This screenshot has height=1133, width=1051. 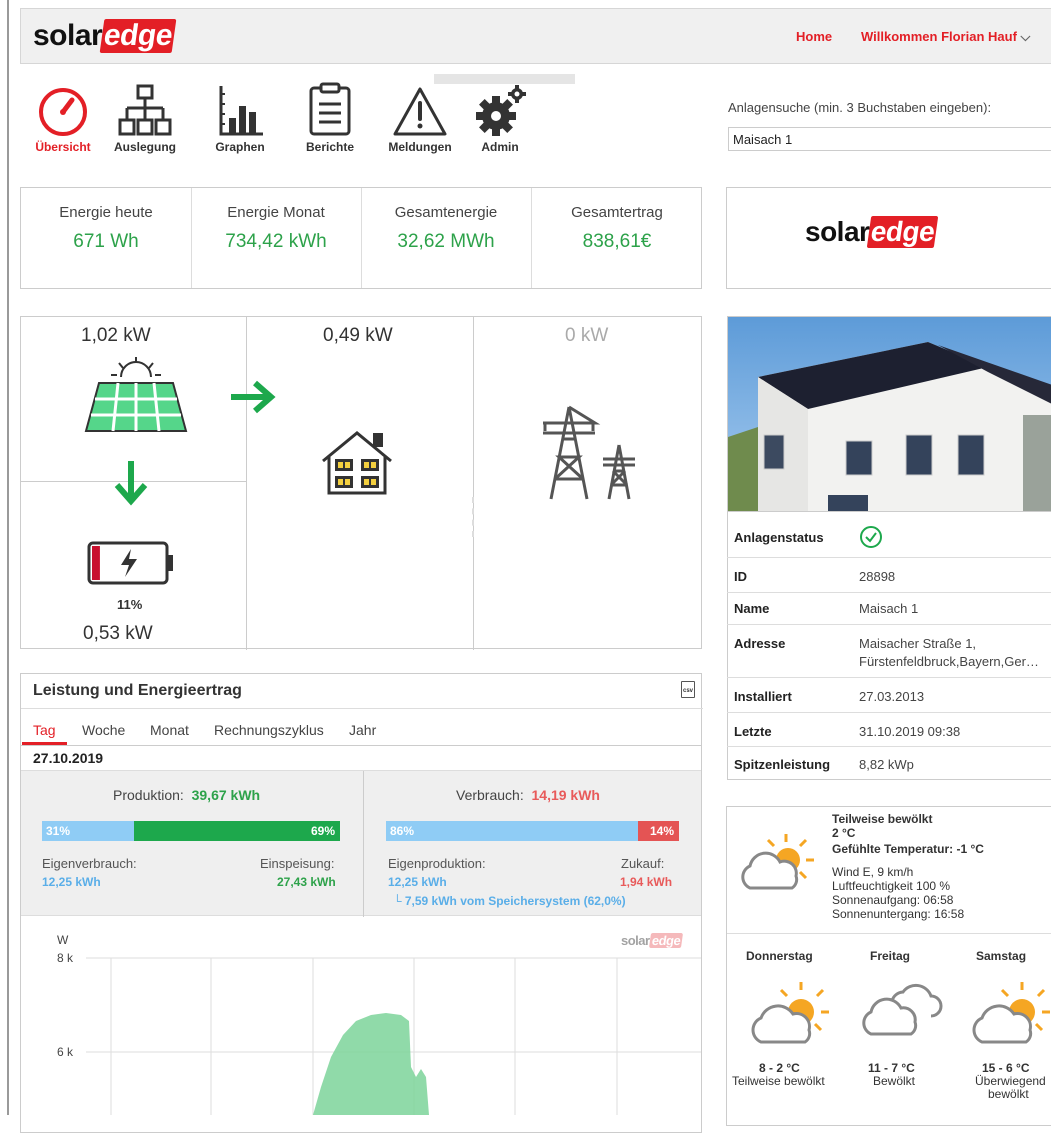 What do you see at coordinates (359, 464) in the screenshot?
I see `house-icon` at bounding box center [359, 464].